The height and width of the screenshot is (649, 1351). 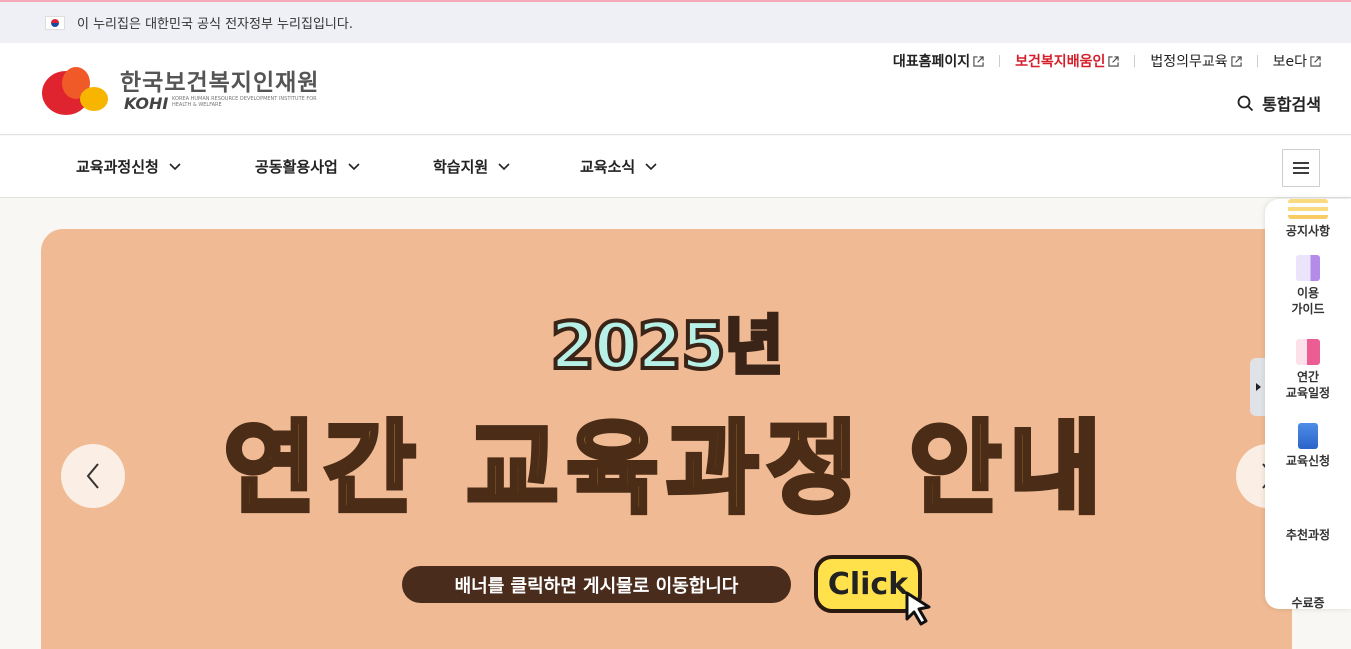 I want to click on kohi-logo-icon, so click(x=75, y=91).